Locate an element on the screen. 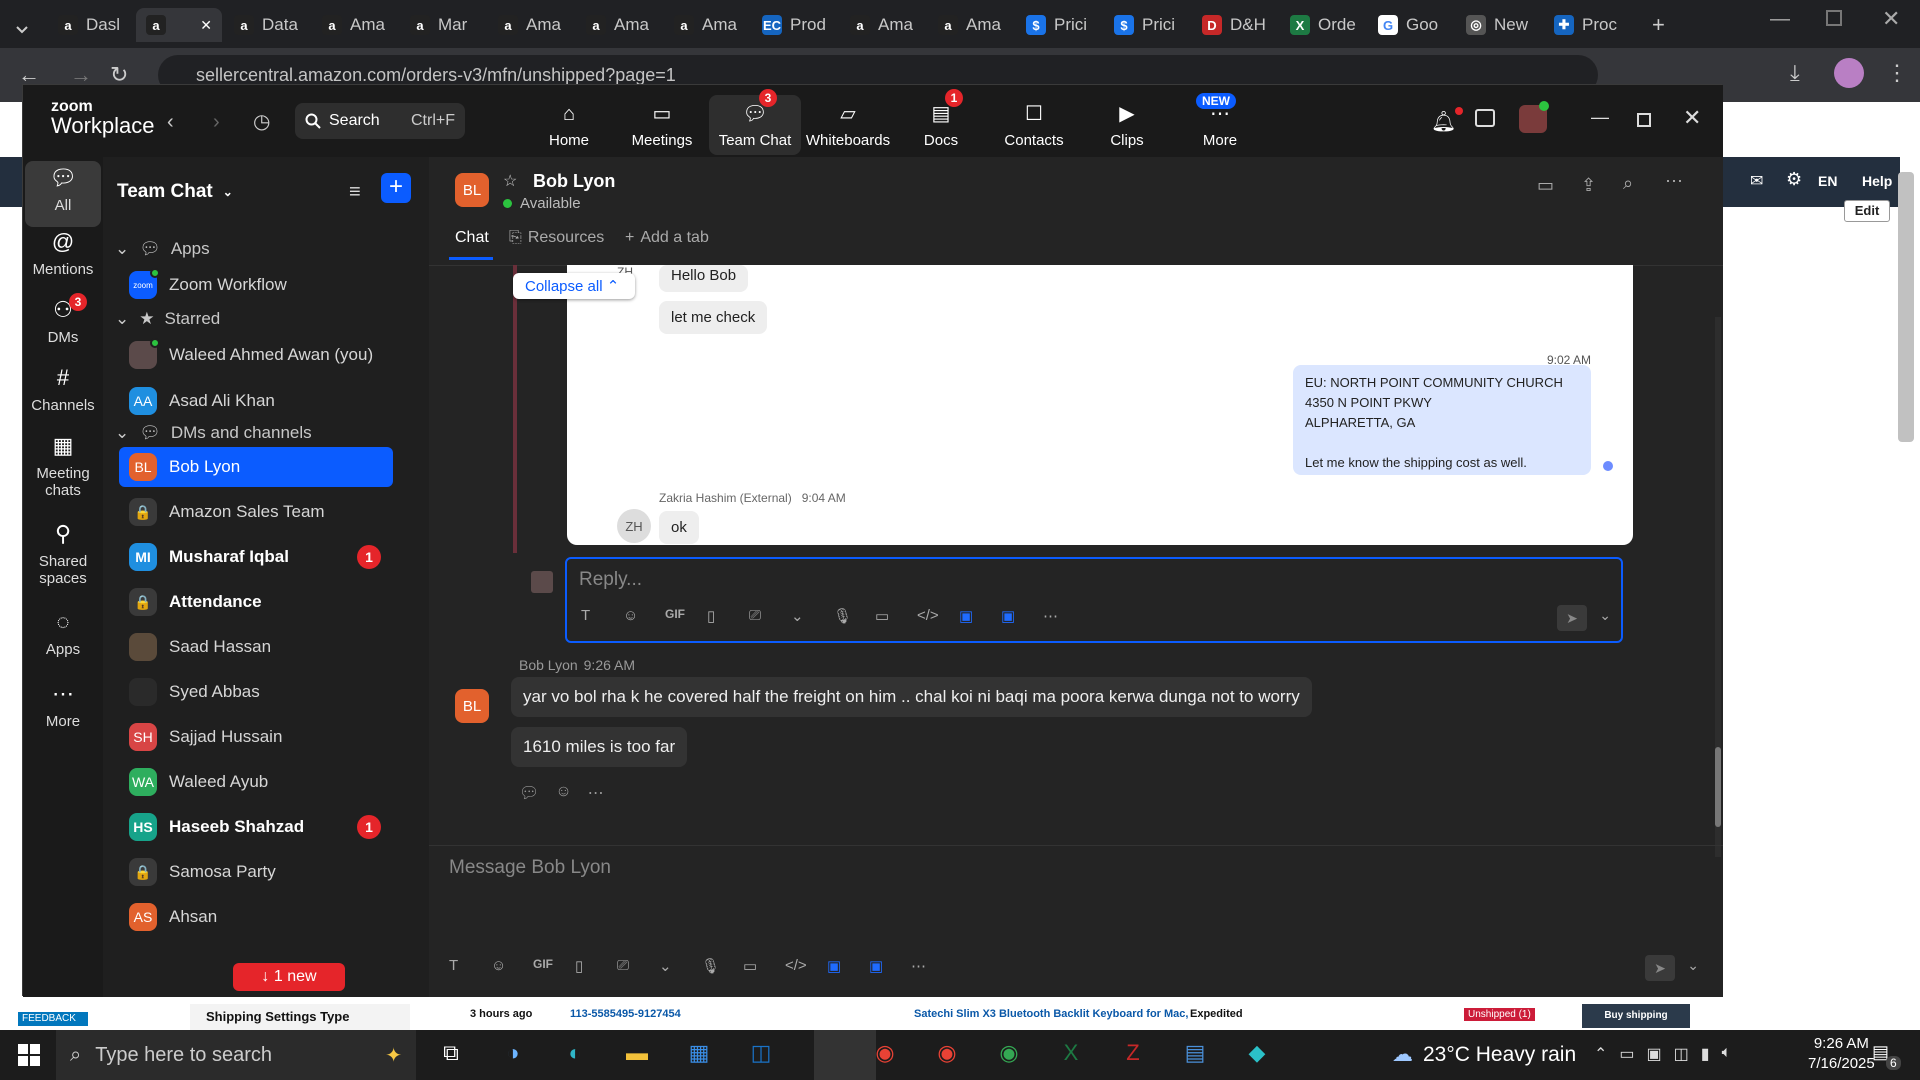 The image size is (1920, 1080). collapse-all-button: Collapse all ⌃ is located at coordinates (574, 286).